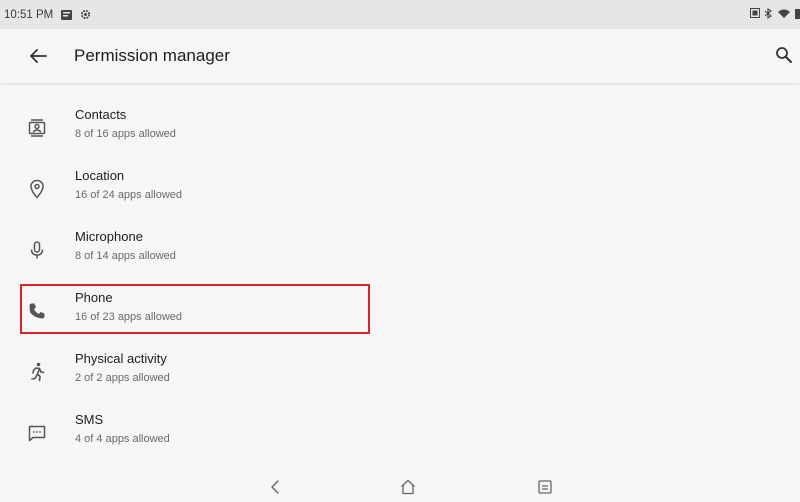 Image resolution: width=800 pixels, height=502 pixels. I want to click on permission-item-location: Location 16 of 24 apps allowed, so click(400, 188).